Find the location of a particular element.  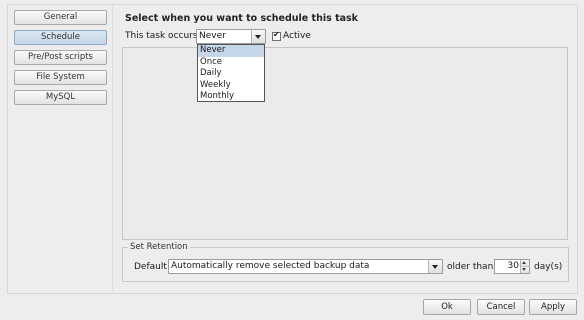

frequency-option-weekly: Weekly is located at coordinates (231, 86).